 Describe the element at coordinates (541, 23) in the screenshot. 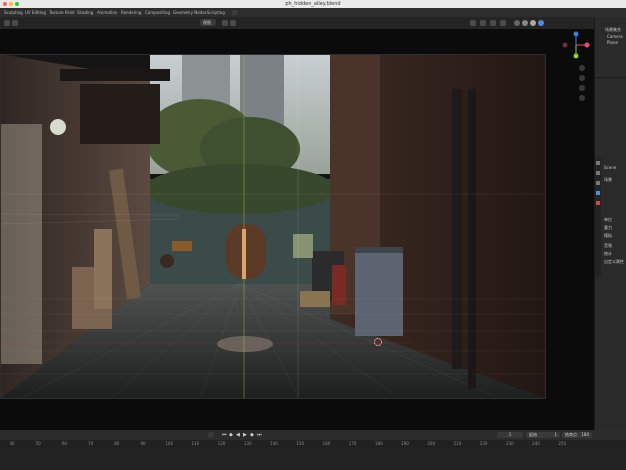

I see `shading-rendered-icon` at that location.